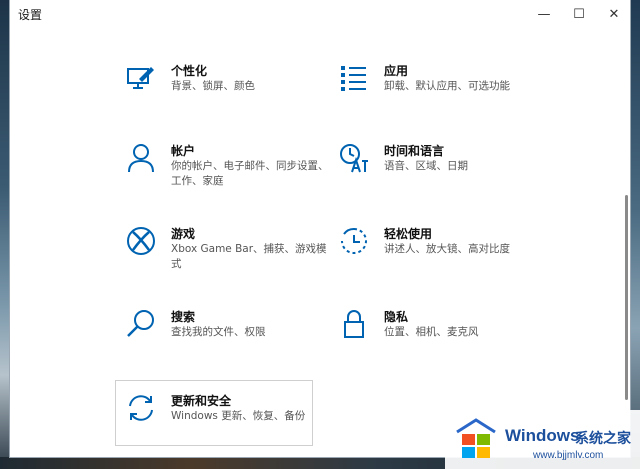 The width and height of the screenshot is (640, 469). What do you see at coordinates (354, 240) in the screenshot?
I see `ease-of-access-icon` at bounding box center [354, 240].